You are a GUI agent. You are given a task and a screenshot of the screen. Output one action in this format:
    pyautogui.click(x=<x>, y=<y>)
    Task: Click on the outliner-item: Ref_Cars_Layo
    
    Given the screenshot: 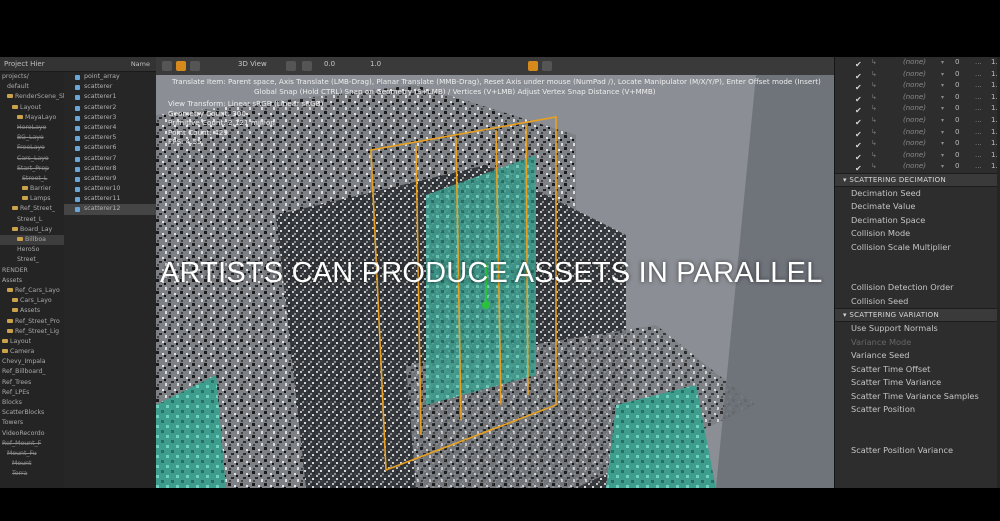 What is the action you would take?
    pyautogui.click(x=32, y=291)
    